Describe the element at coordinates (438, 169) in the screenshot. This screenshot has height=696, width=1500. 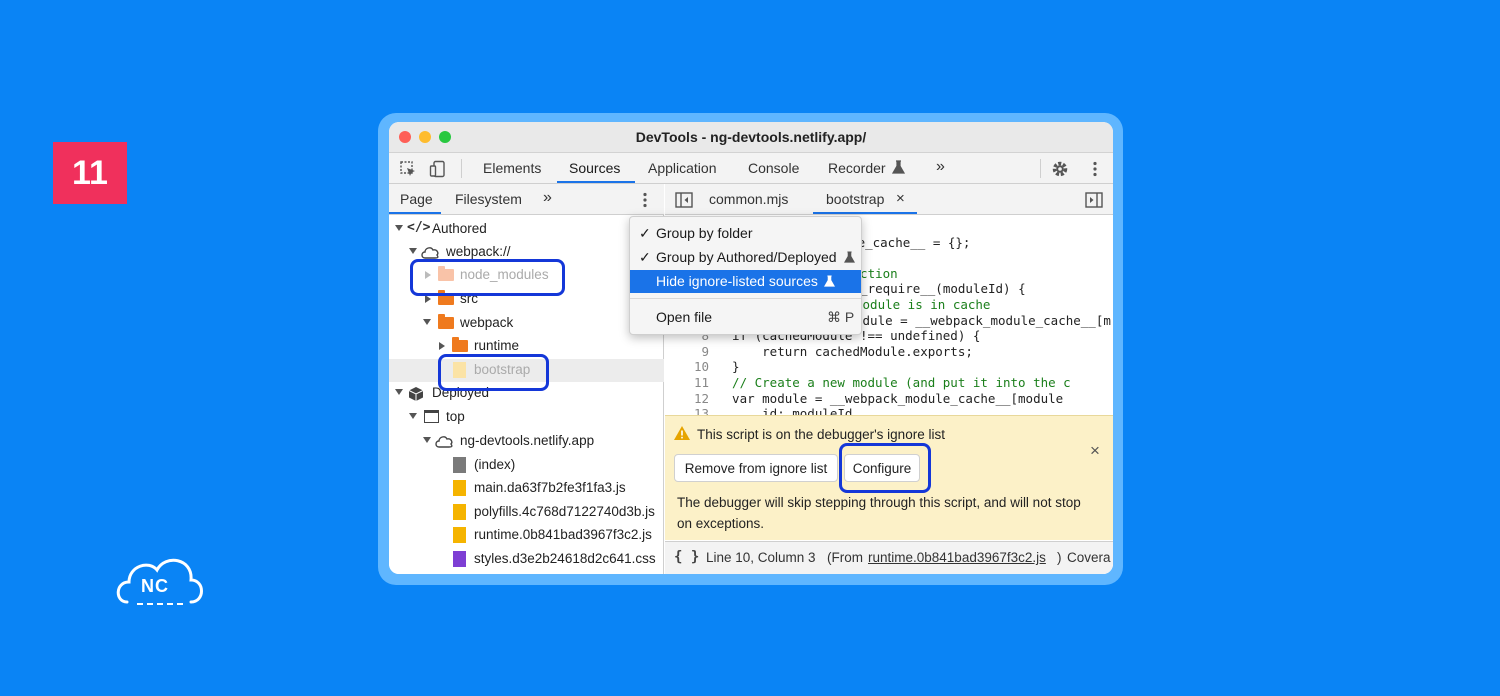
I see `device-toolbar-icon` at that location.